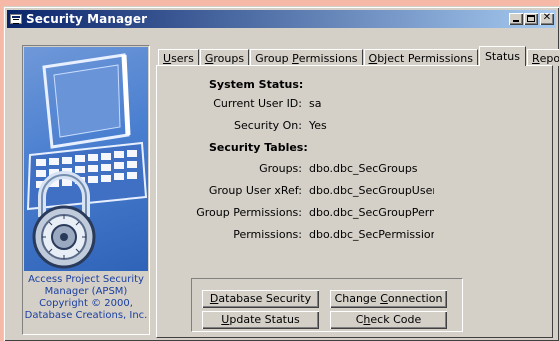 Image resolution: width=559 pixels, height=341 pixels. I want to click on groups-table-value: dbo.dbc_SecGroups, so click(363, 168).